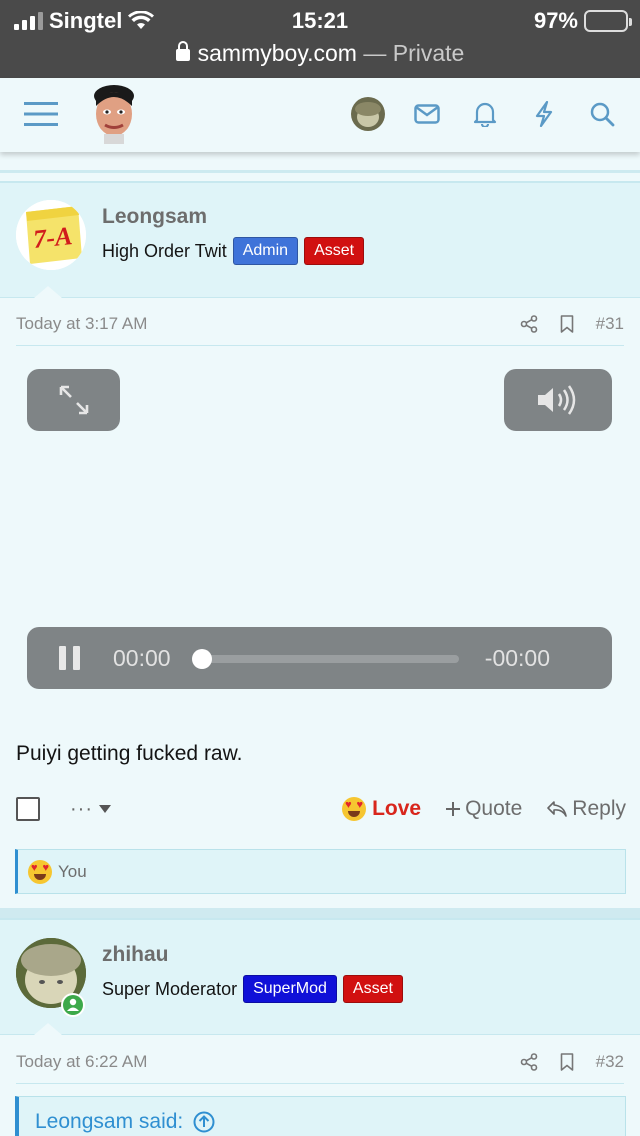 The width and height of the screenshot is (640, 1136). I want to click on more-options-label: ···, so click(81, 808).